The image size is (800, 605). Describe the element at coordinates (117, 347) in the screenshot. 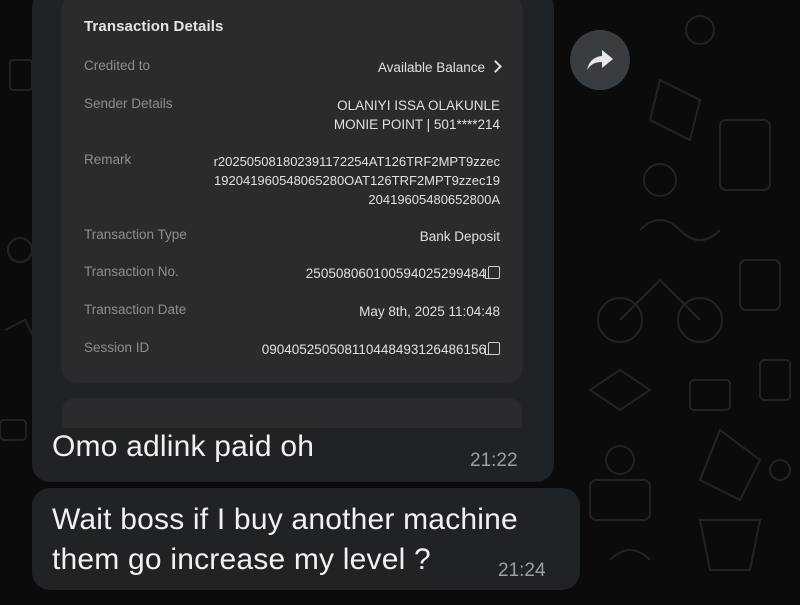

I see `session-id-label: Session ID` at that location.